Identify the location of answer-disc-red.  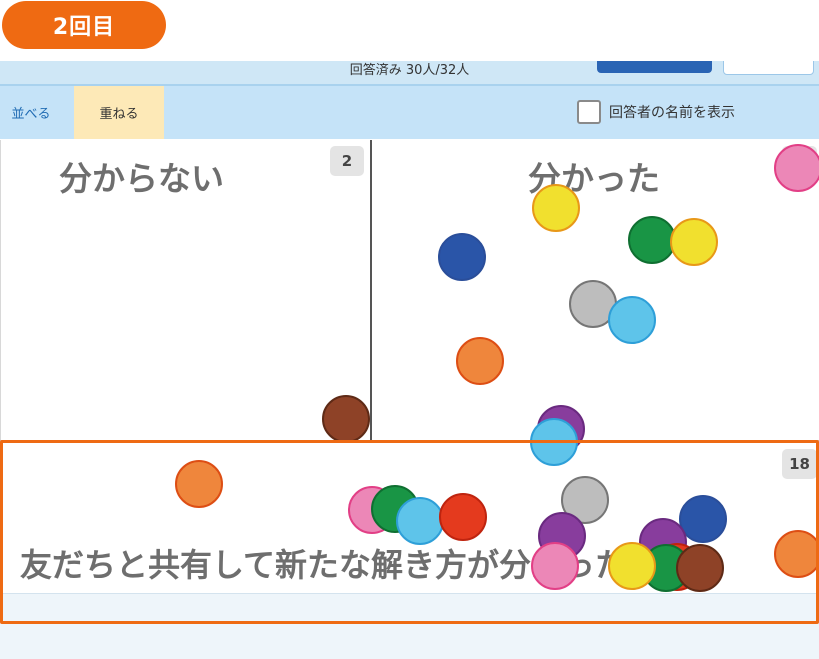
(463, 517).